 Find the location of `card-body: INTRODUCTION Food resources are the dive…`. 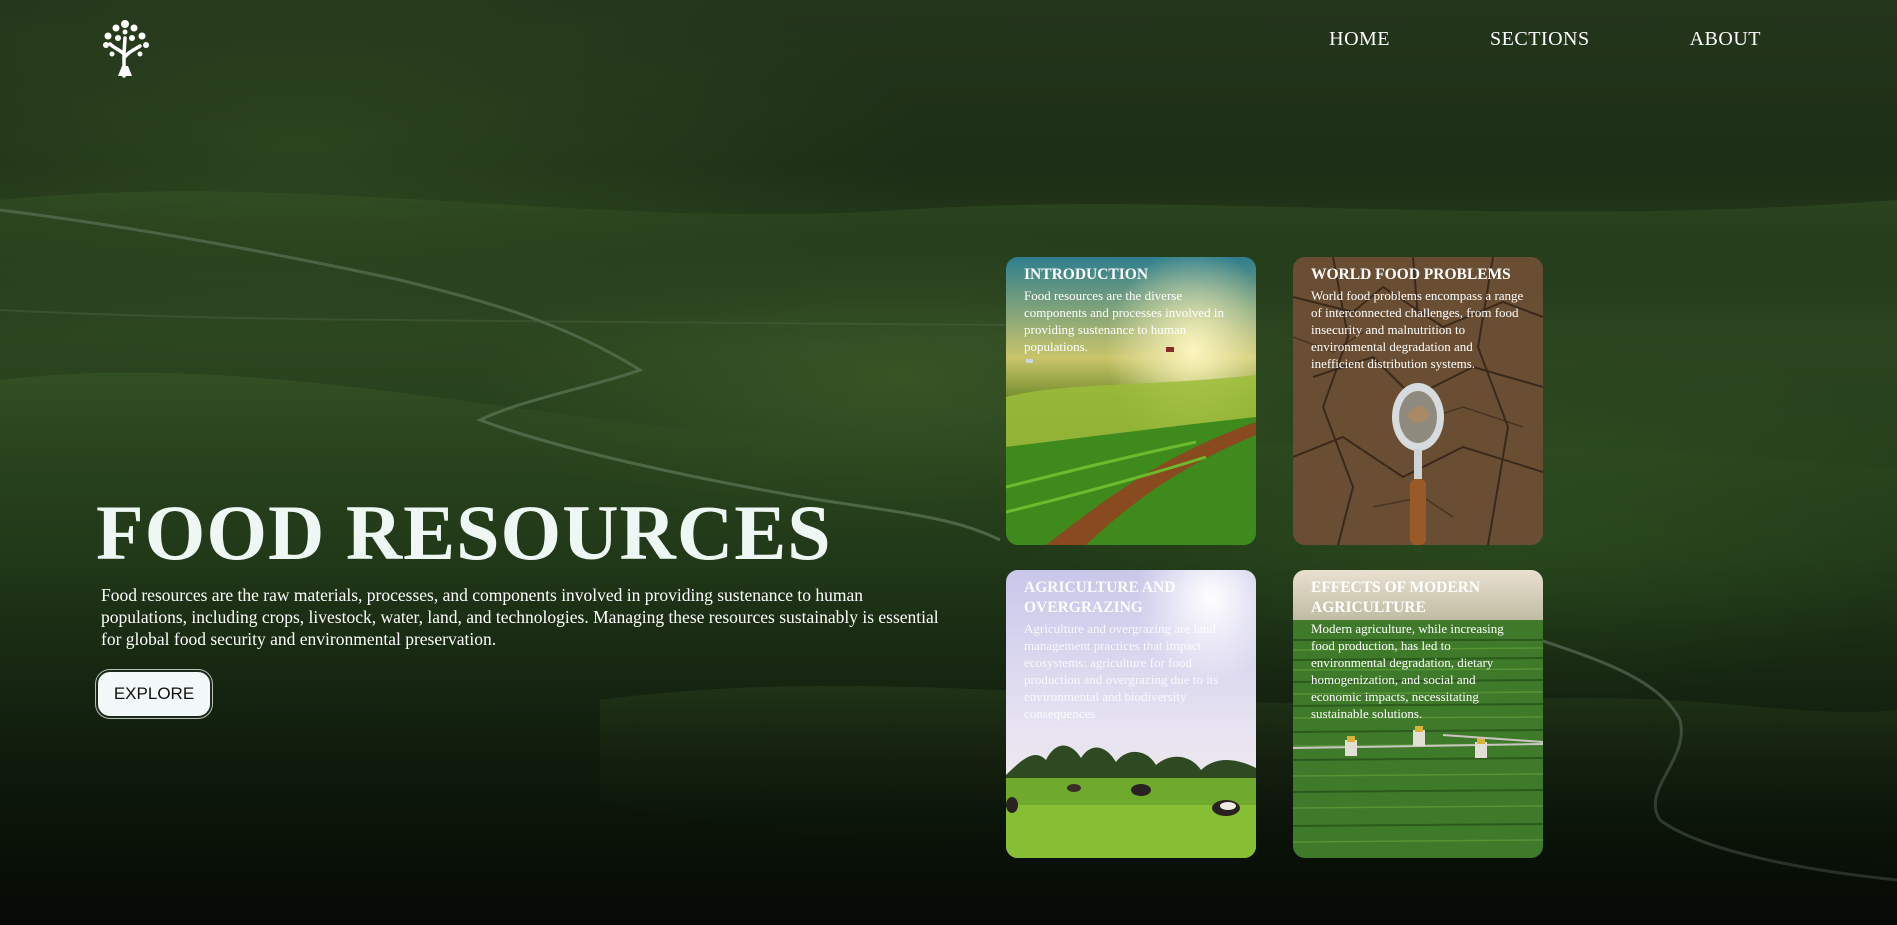

card-body: INTRODUCTION Food resources are the dive… is located at coordinates (1133, 310).